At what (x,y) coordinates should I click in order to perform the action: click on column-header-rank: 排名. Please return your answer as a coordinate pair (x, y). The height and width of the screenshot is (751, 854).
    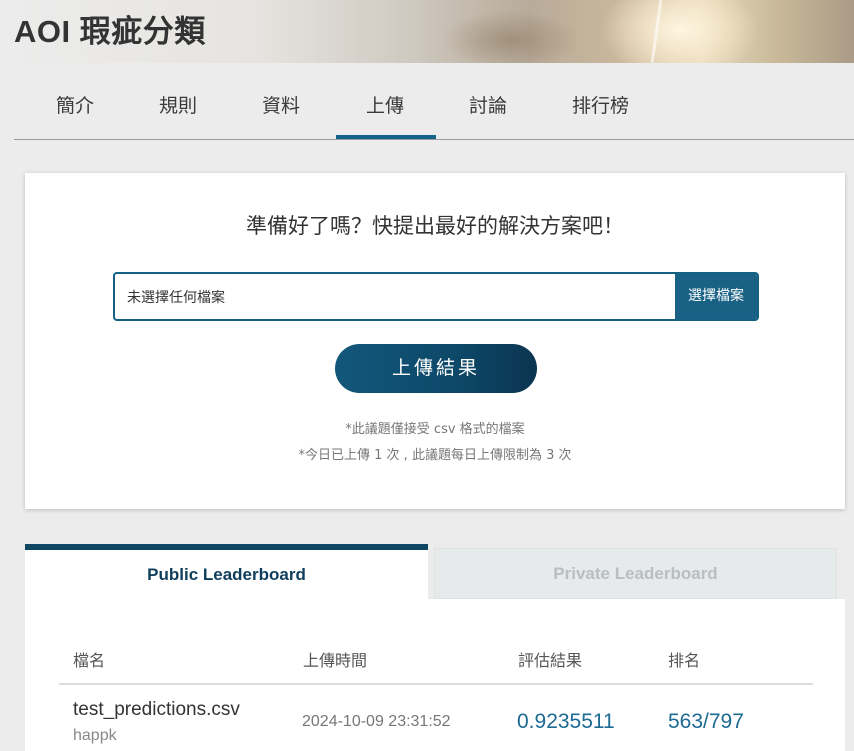
    Looking at the image, I should click on (684, 660).